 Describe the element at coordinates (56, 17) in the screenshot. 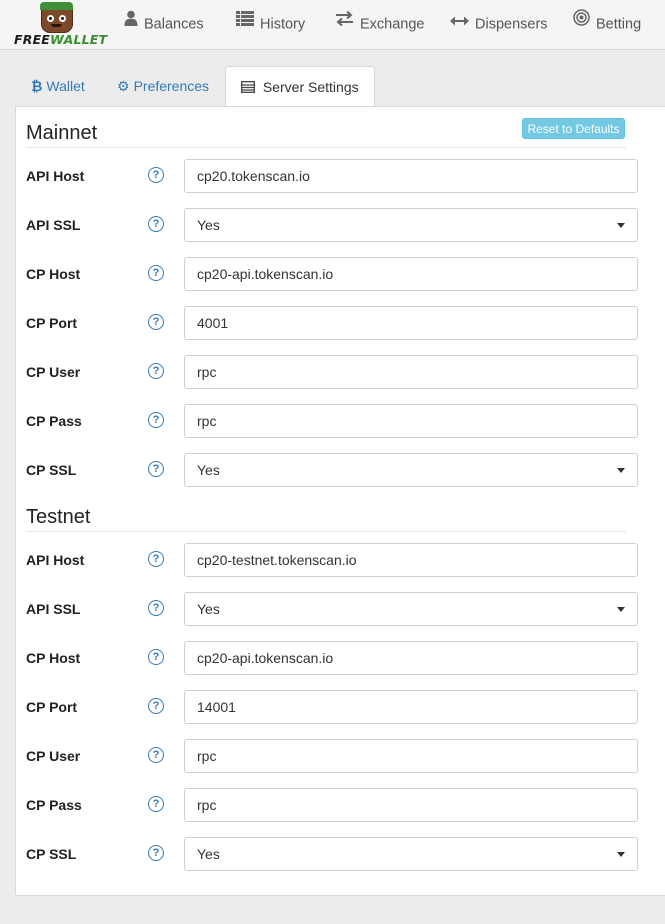

I see `mascot-icon` at that location.